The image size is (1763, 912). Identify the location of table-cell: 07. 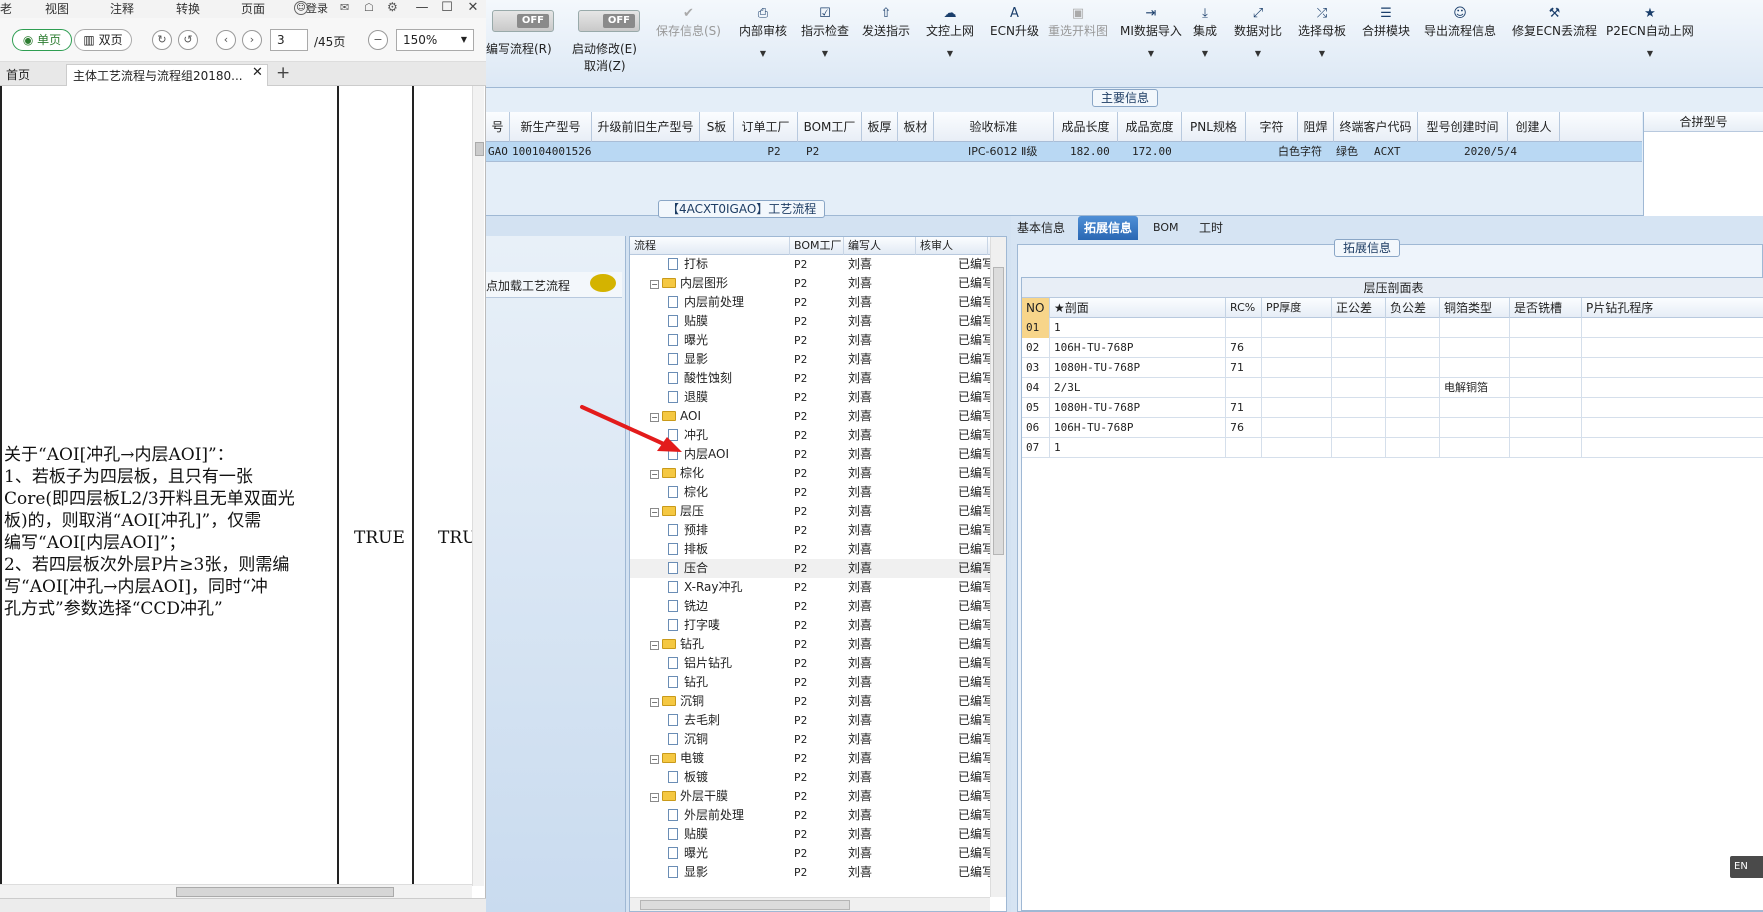
(1036, 448).